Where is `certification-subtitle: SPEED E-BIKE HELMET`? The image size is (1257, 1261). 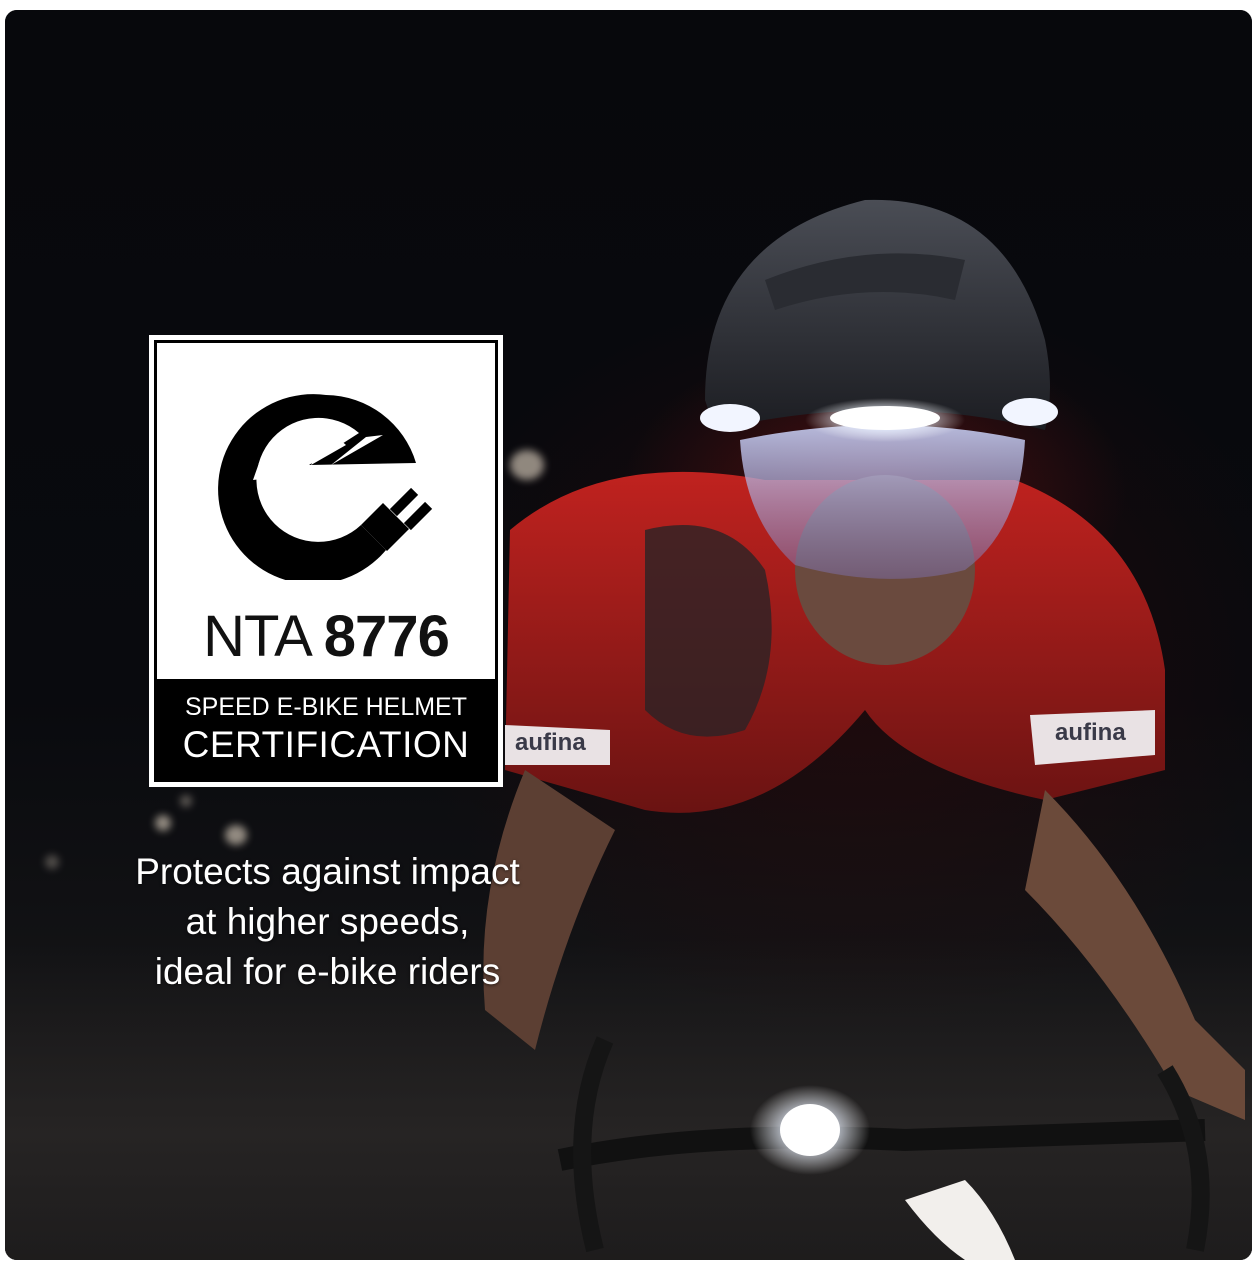 certification-subtitle: SPEED E-BIKE HELMET is located at coordinates (326, 707).